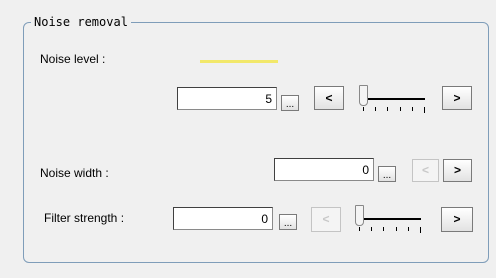 The image size is (496, 278). I want to click on noise-width-label: Noise width :, so click(74, 173).